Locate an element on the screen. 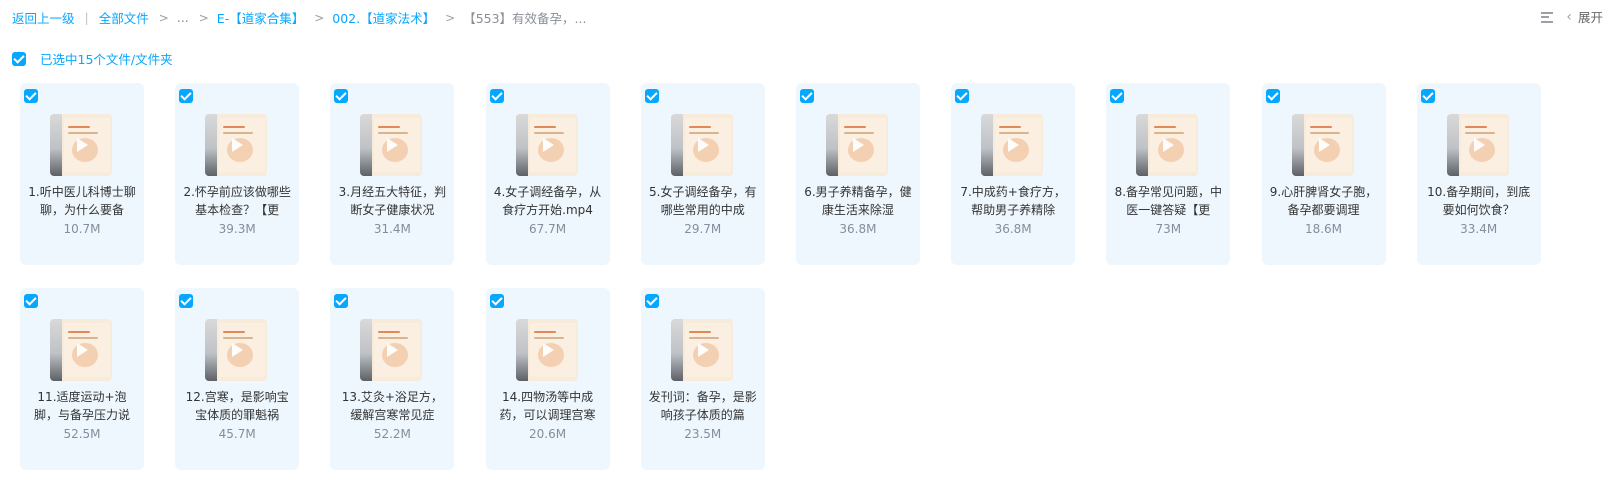 This screenshot has height=481, width=1617. file-size: 45.7M is located at coordinates (237, 434).